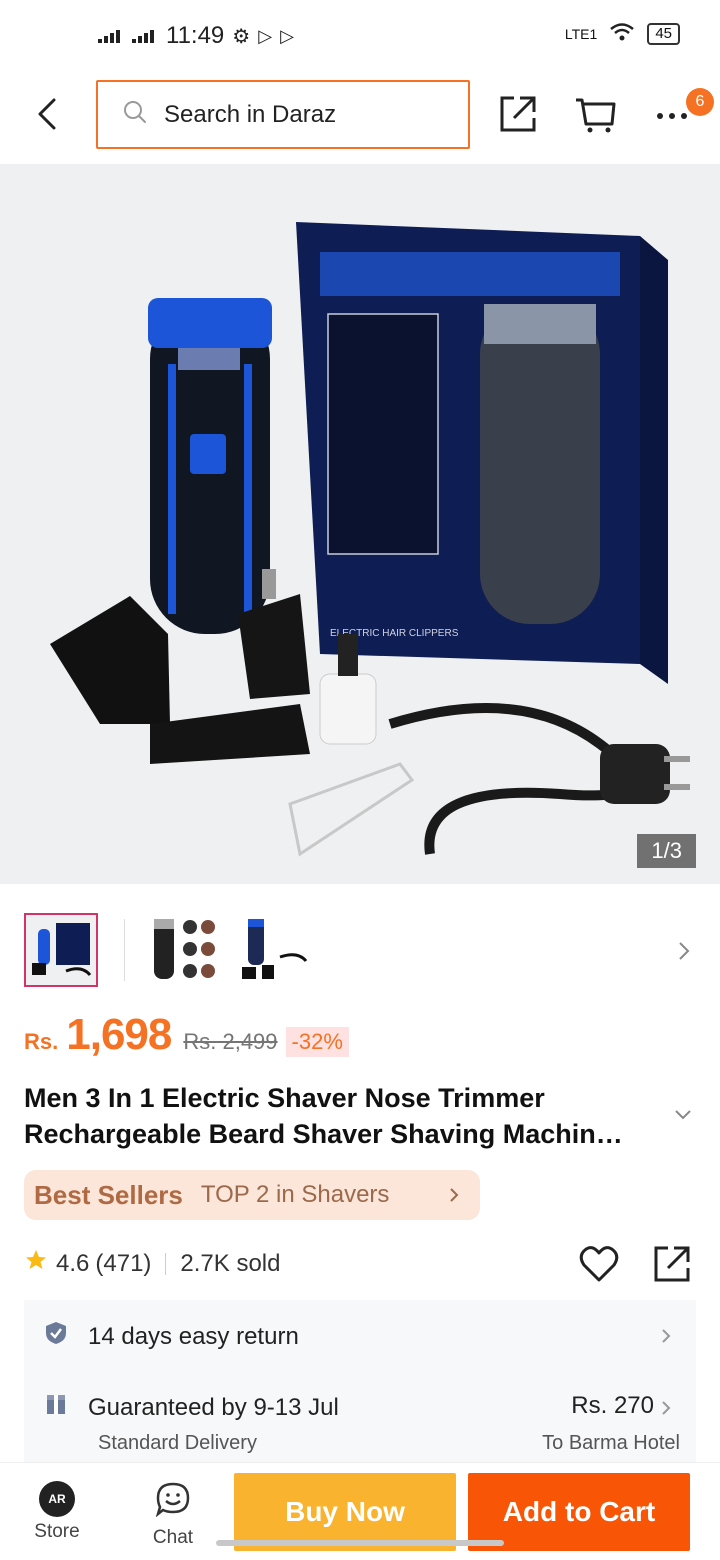 The height and width of the screenshot is (1560, 720). I want to click on search-input: Search in Daraz, so click(283, 114).